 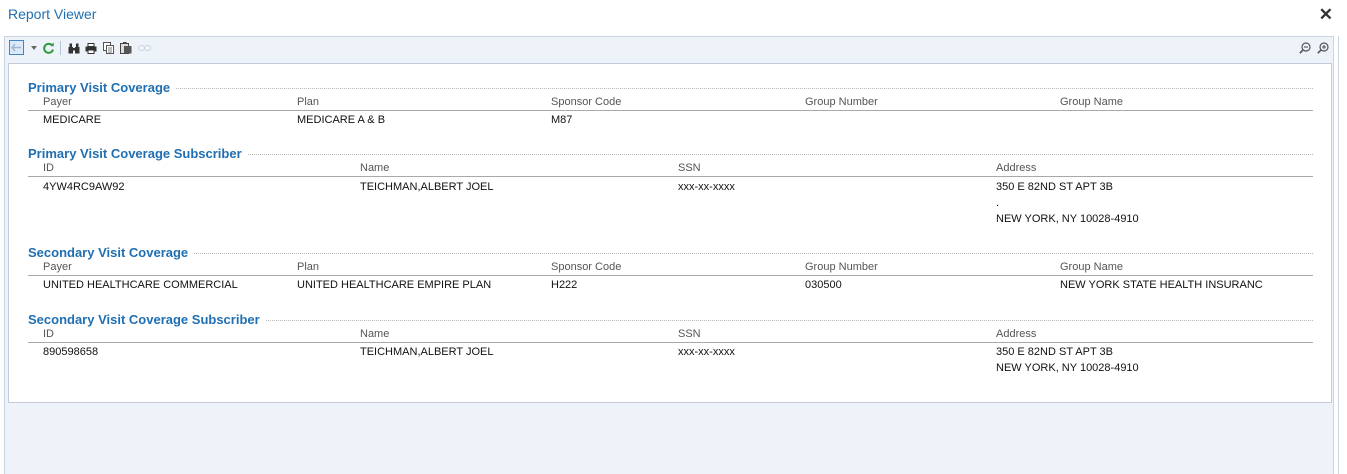 What do you see at coordinates (1161, 285) in the screenshot?
I see `group-name-value: NEW YORK STATE HEALTH INSURANC` at bounding box center [1161, 285].